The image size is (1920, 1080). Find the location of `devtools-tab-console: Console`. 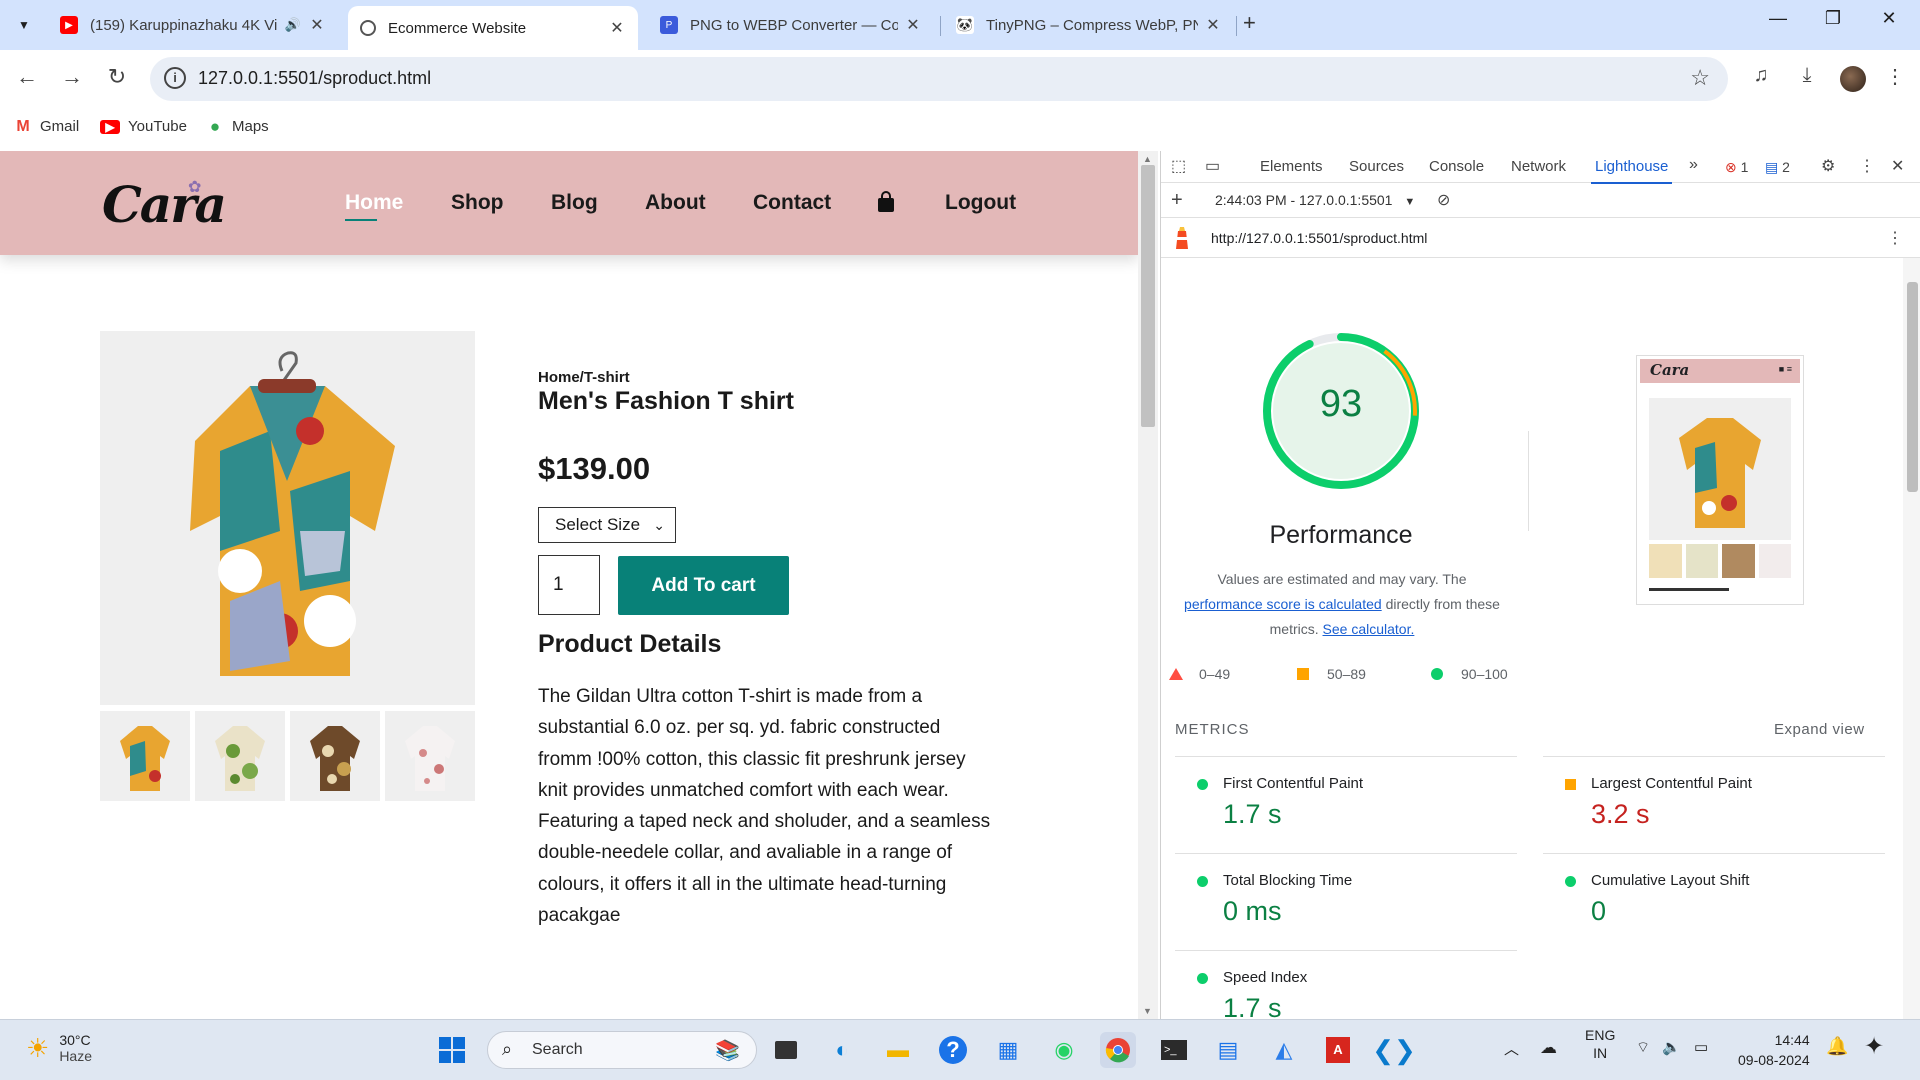

devtools-tab-console: Console is located at coordinates (1456, 166).